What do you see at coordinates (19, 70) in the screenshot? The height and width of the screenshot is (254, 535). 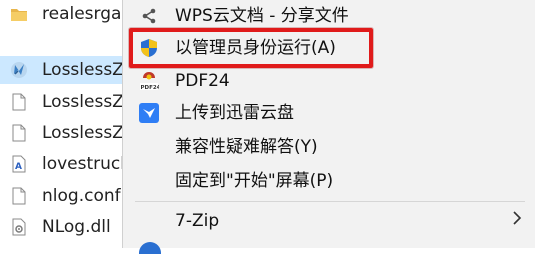 I see `app-exe-icon` at bounding box center [19, 70].